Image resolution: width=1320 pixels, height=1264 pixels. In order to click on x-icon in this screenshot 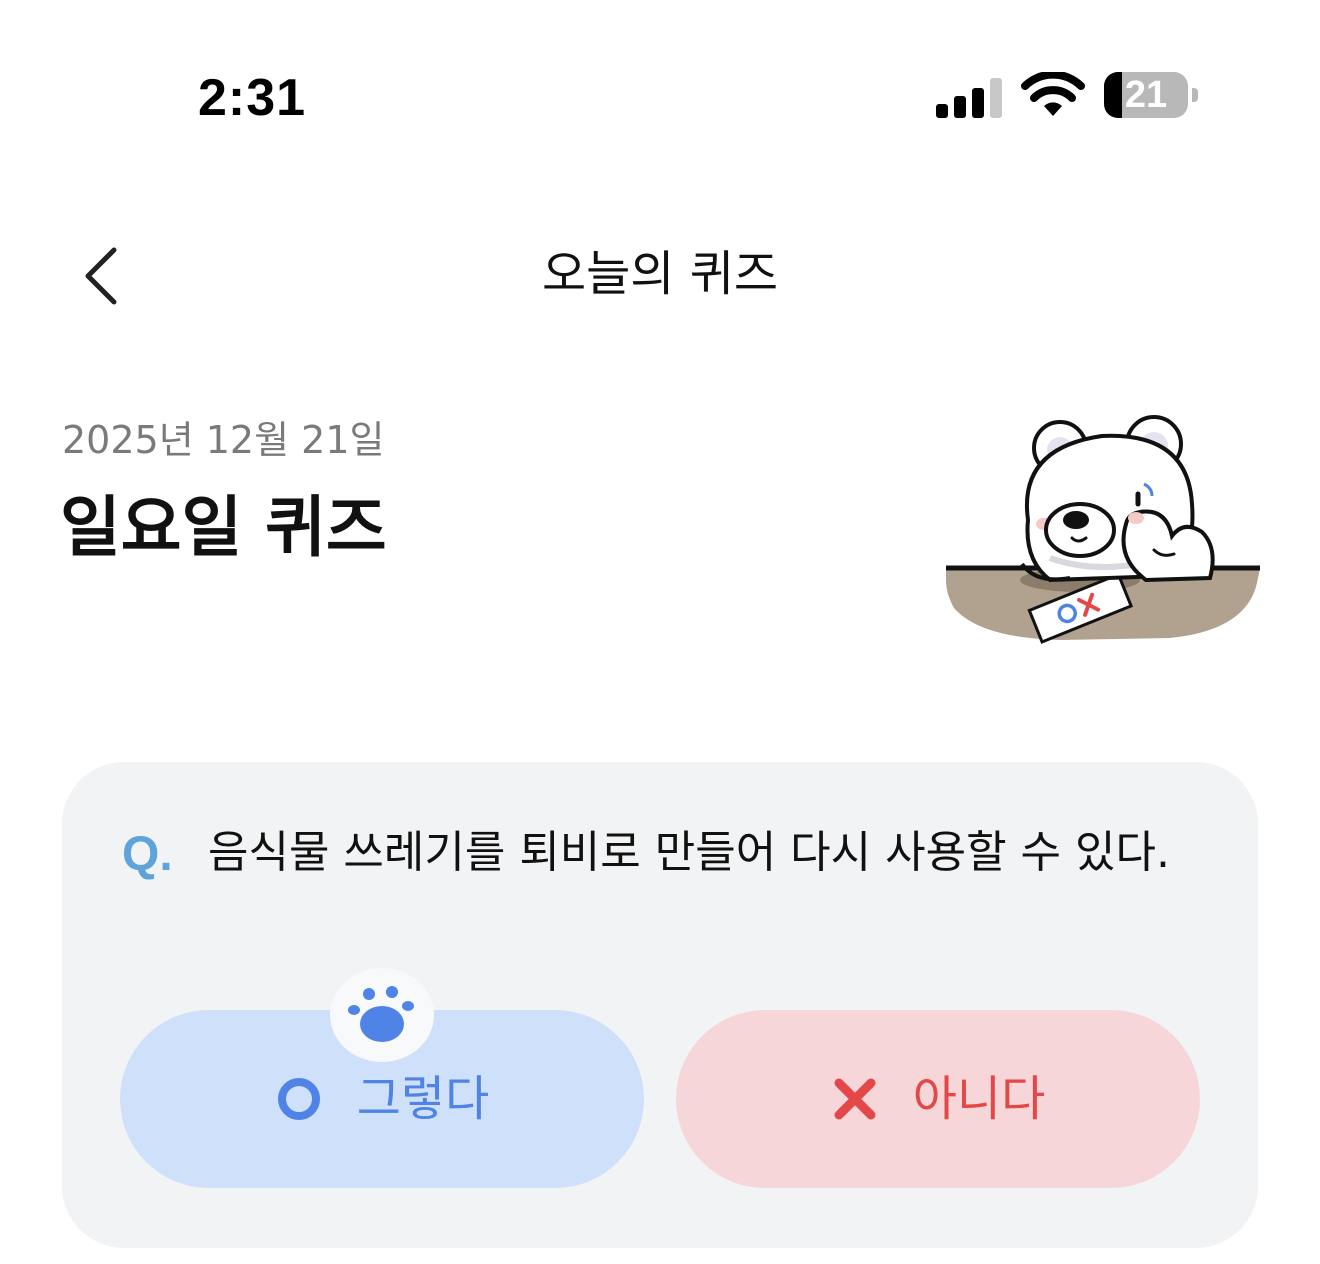, I will do `click(855, 1099)`.